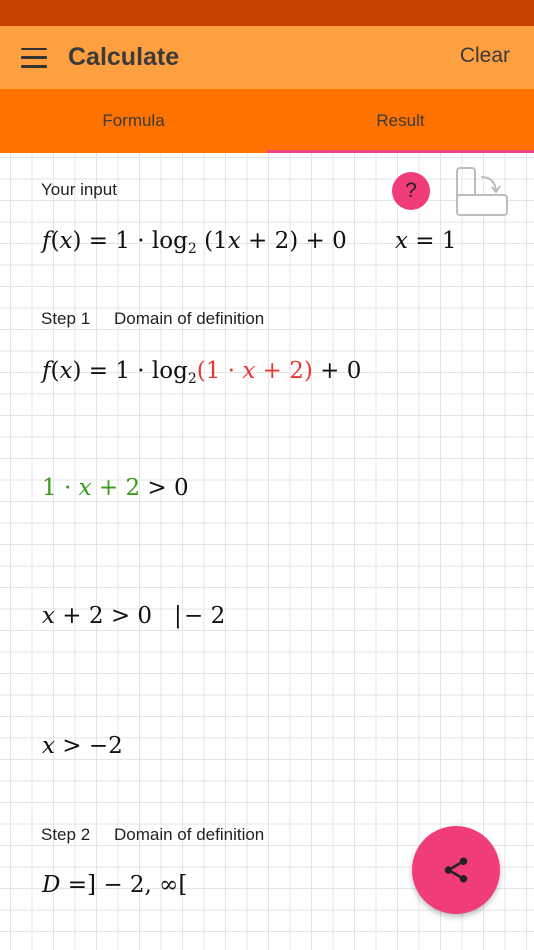 This screenshot has width=534, height=950. Describe the element at coordinates (82, 746) in the screenshot. I see `step-1-result: x > −2` at that location.